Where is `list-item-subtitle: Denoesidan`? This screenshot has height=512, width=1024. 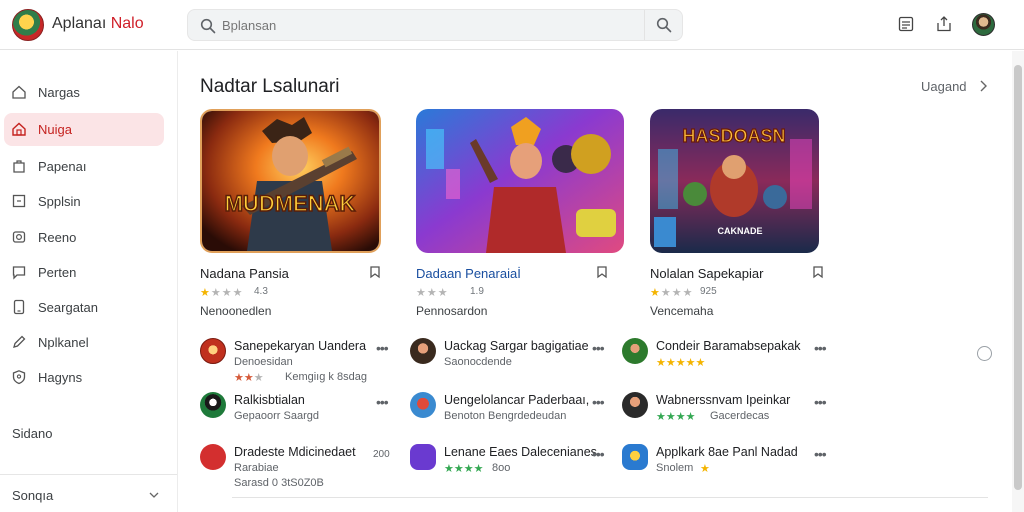
list-item-subtitle: Denoesidan is located at coordinates (263, 362).